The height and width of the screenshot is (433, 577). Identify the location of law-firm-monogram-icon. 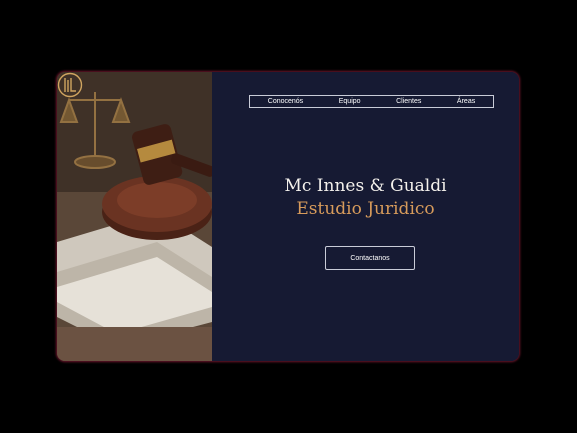
(70, 85).